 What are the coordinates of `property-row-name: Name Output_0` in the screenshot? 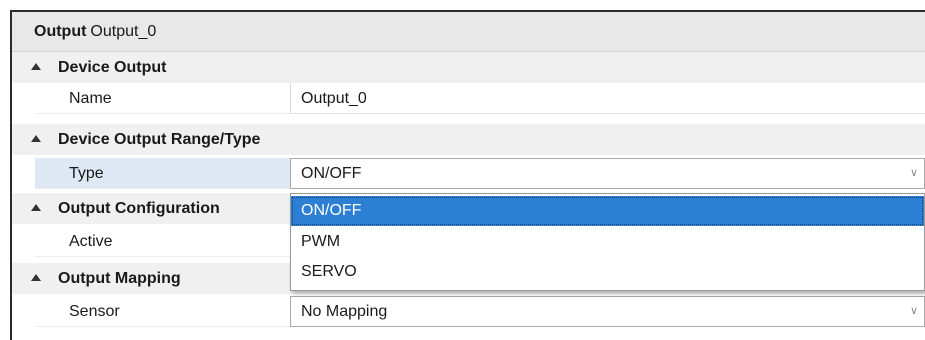 It's located at (468, 98).